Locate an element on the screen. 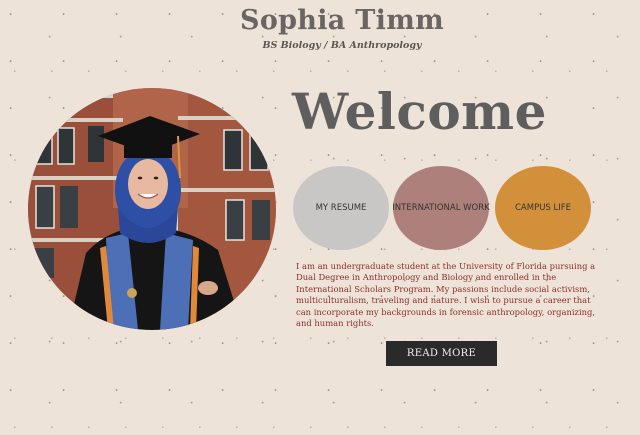 This screenshot has width=640, height=435. nav-campus-life: CAMPUS LIFE is located at coordinates (543, 208).